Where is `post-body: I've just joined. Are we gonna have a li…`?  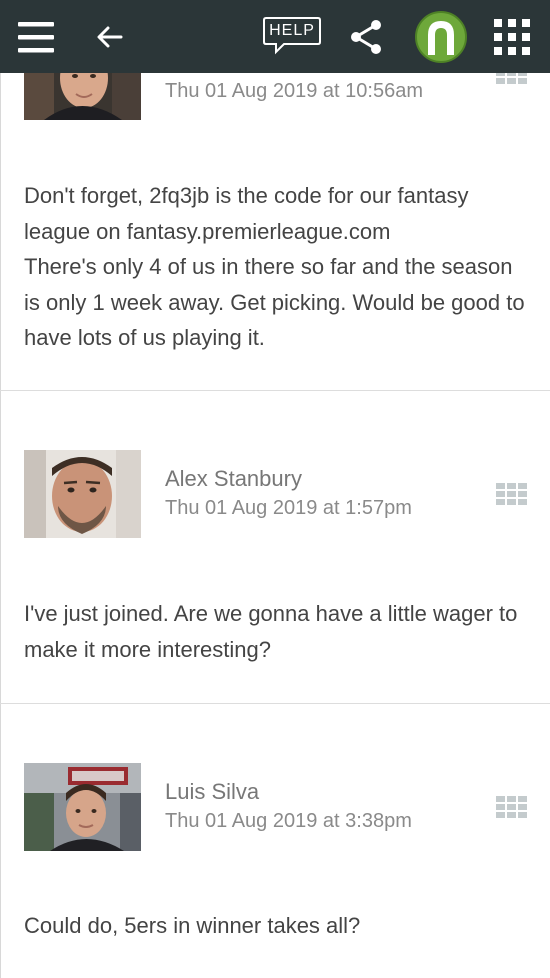 post-body: I've just joined. Are we gonna have a li… is located at coordinates (276, 631).